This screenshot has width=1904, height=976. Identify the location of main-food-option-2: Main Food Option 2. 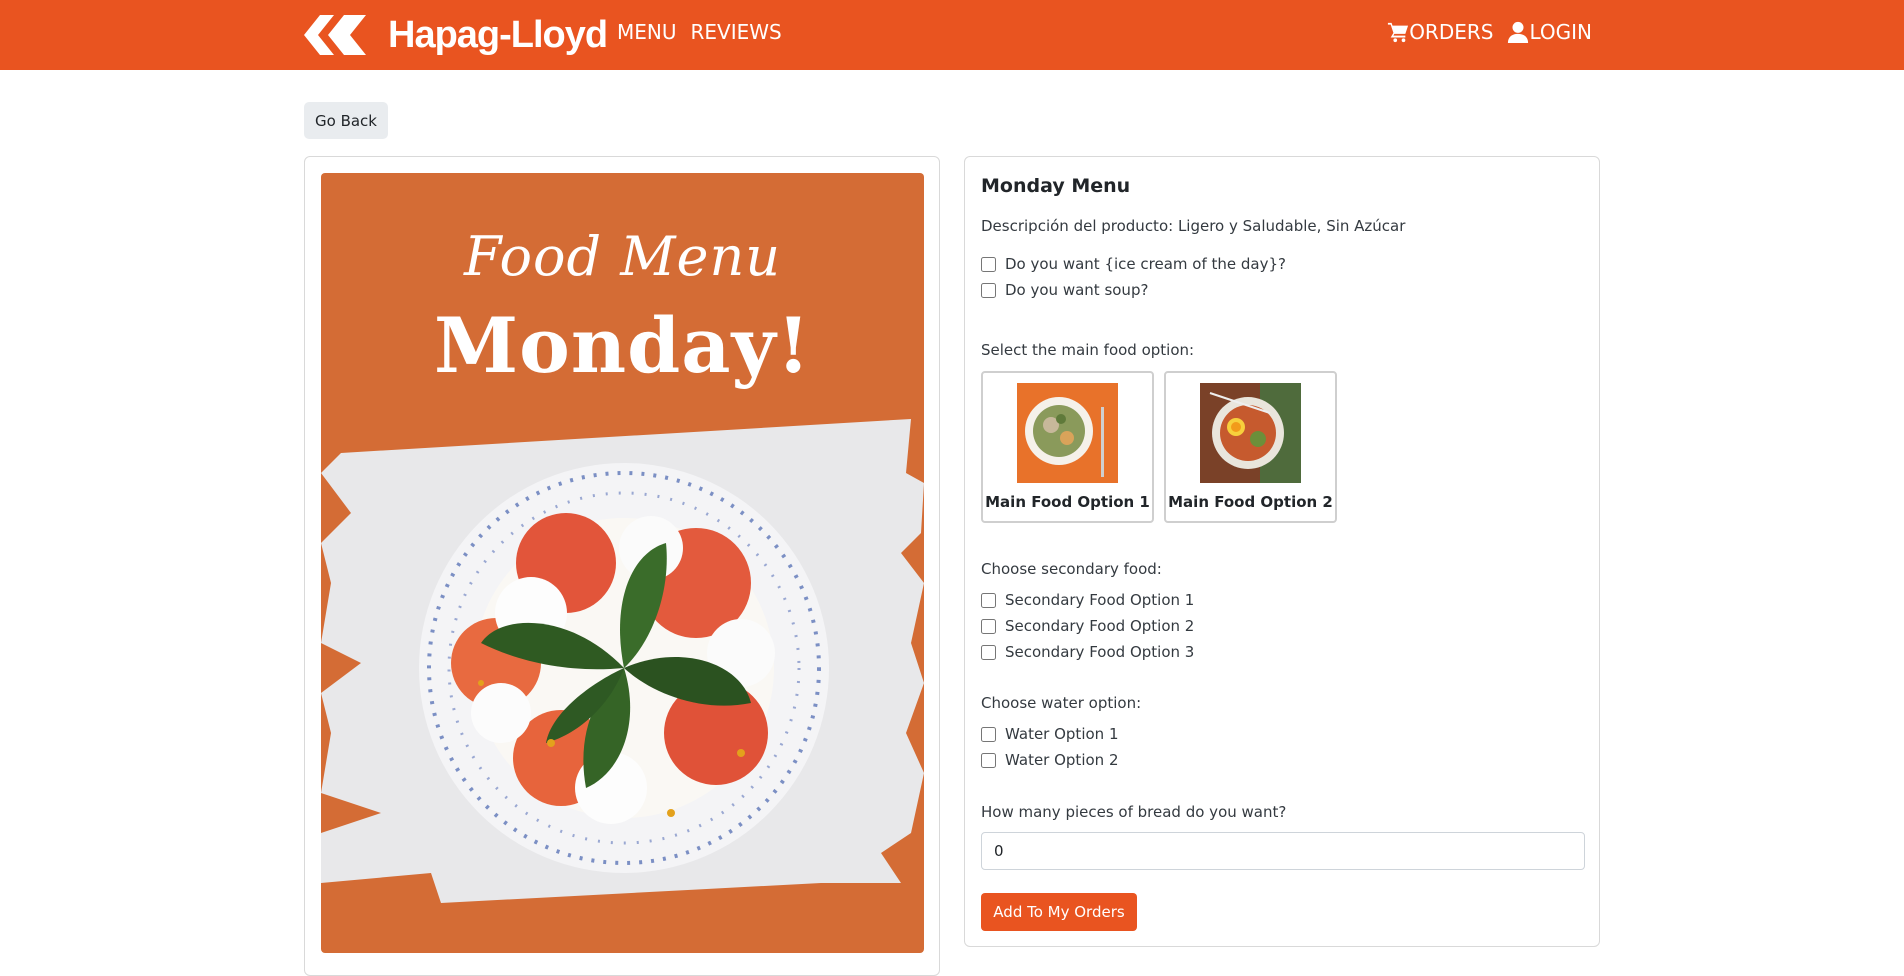
(1250, 447).